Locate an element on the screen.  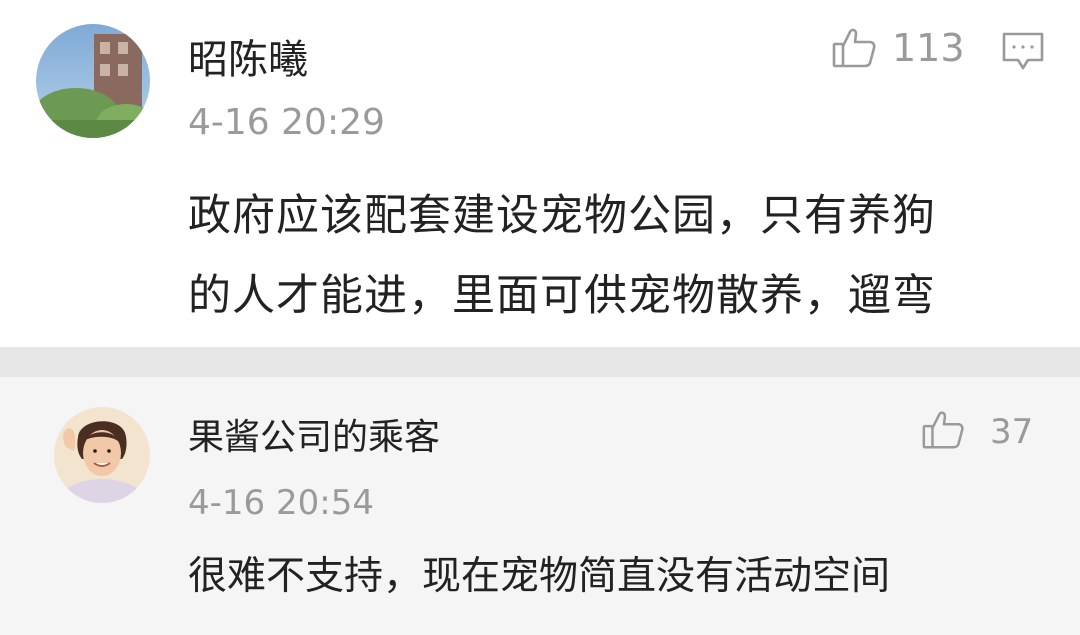
timestamp: 4-16 20:29 is located at coordinates (286, 122).